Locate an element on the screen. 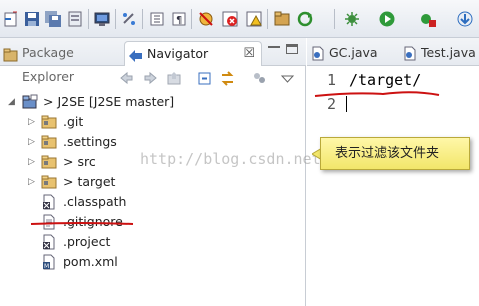 This screenshot has width=479, height=306. tree-label: .project is located at coordinates (87, 241).